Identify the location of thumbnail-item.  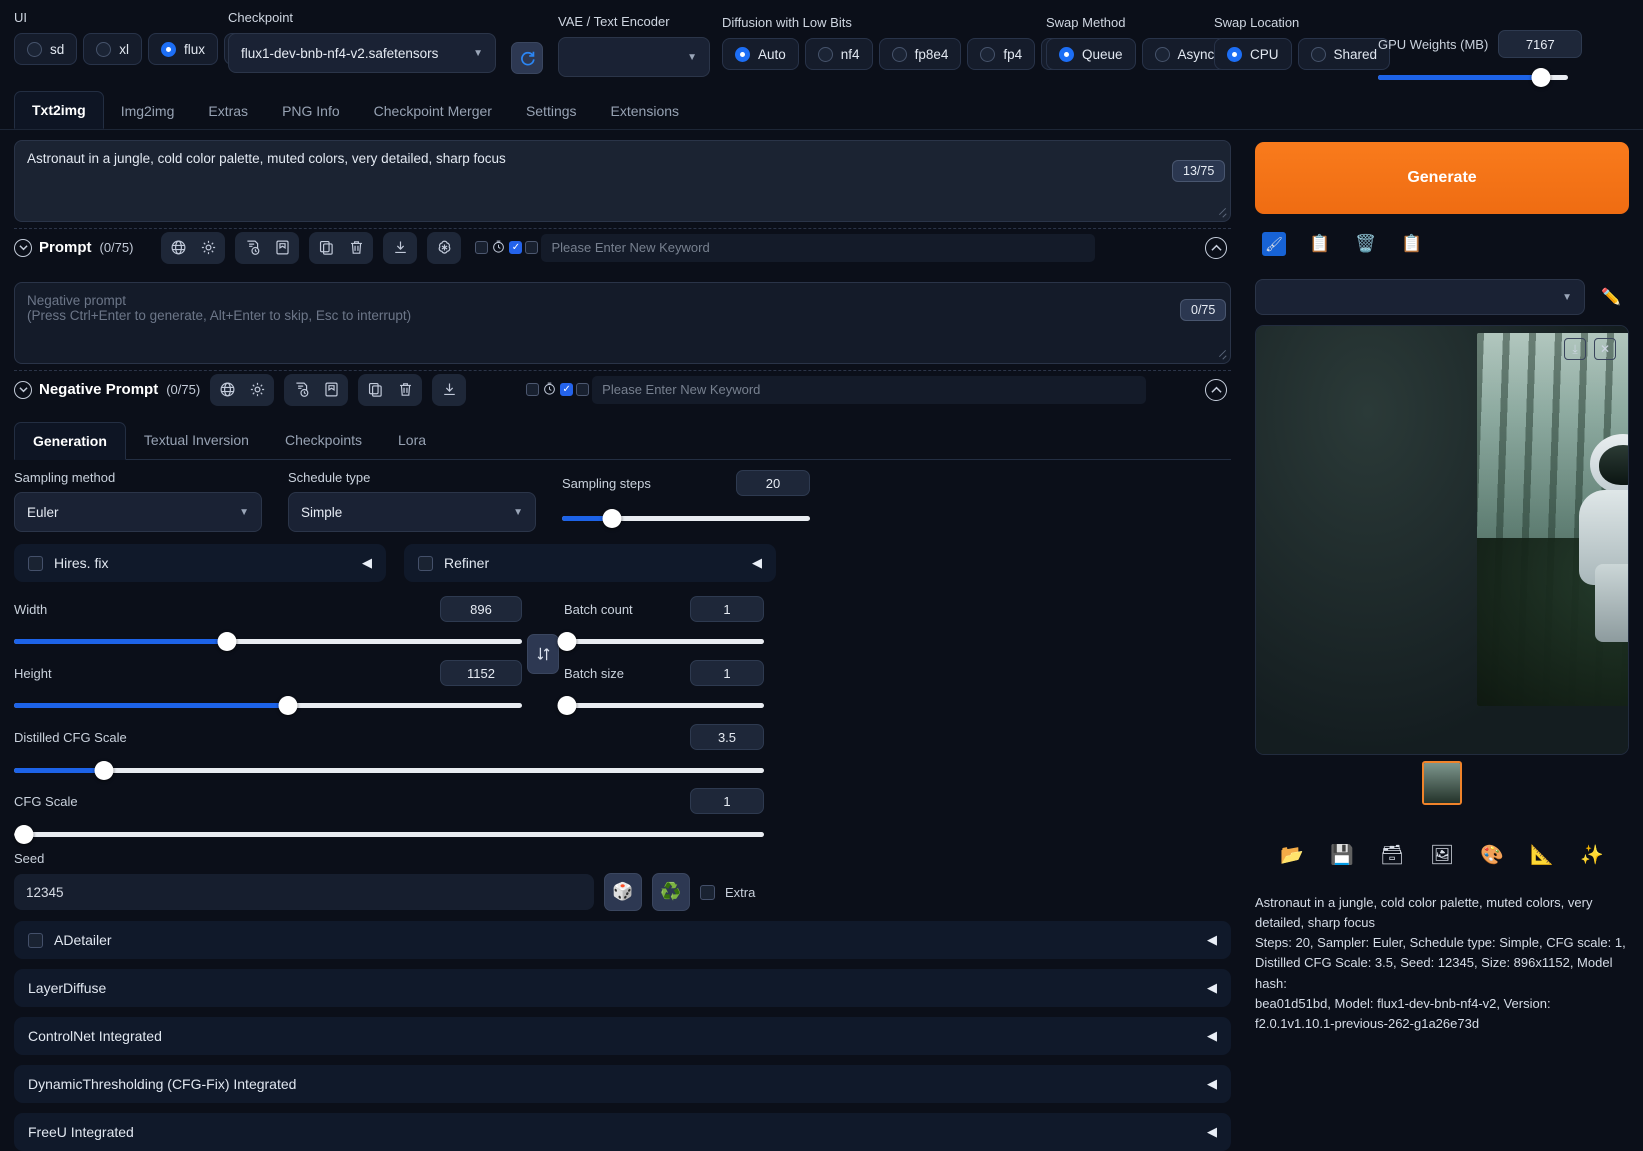
(1442, 783).